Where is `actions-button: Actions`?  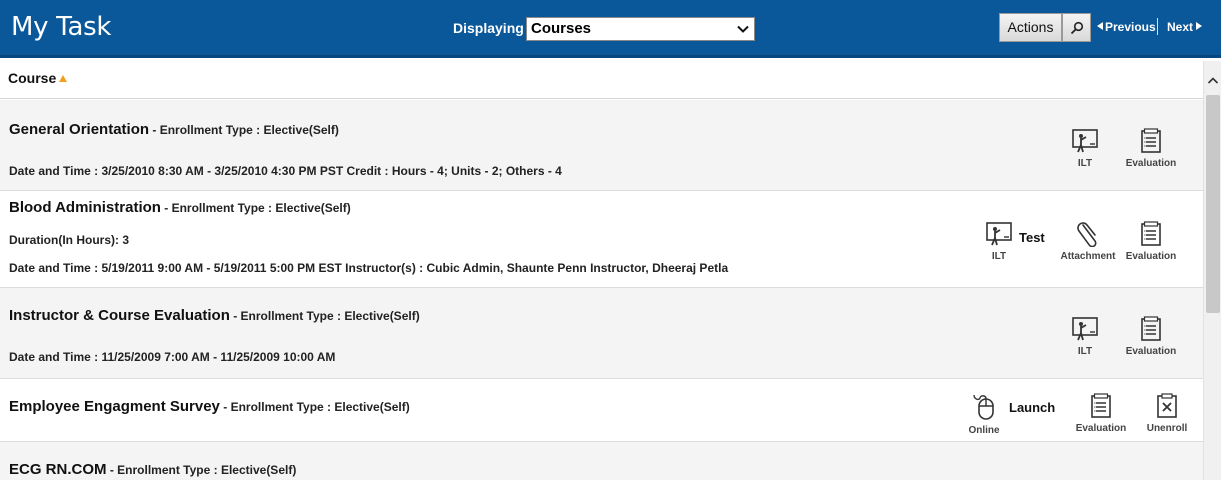
actions-button: Actions is located at coordinates (1030, 27).